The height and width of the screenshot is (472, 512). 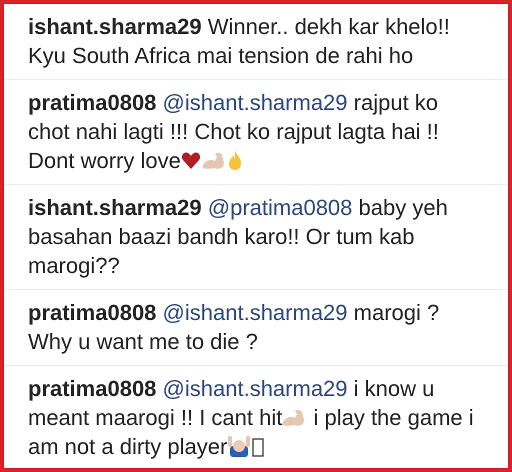 What do you see at coordinates (239, 41) in the screenshot?
I see `comment-text: ishant.sharma29 Winner.. dekh kar khelo!! Kyu South Africa mai tension de rahi ho` at bounding box center [239, 41].